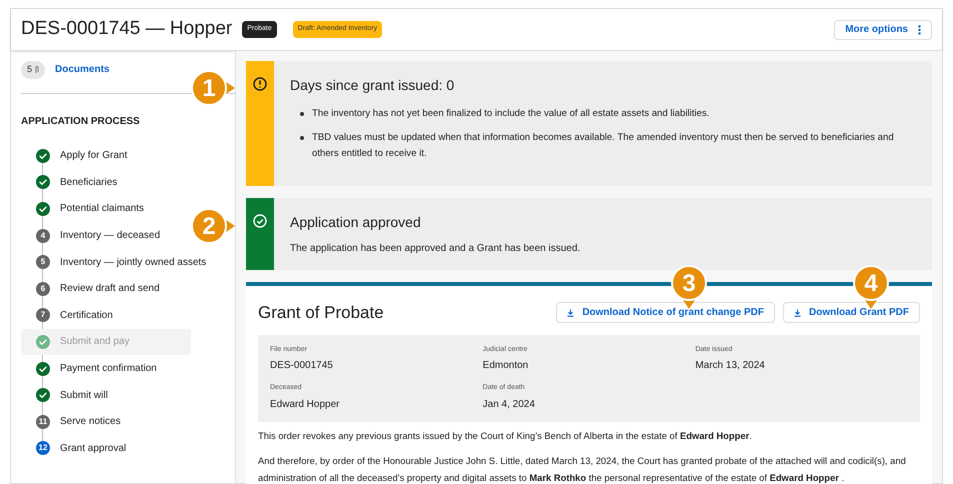 The image size is (953, 484). I want to click on step-number-icon: 6, so click(43, 289).